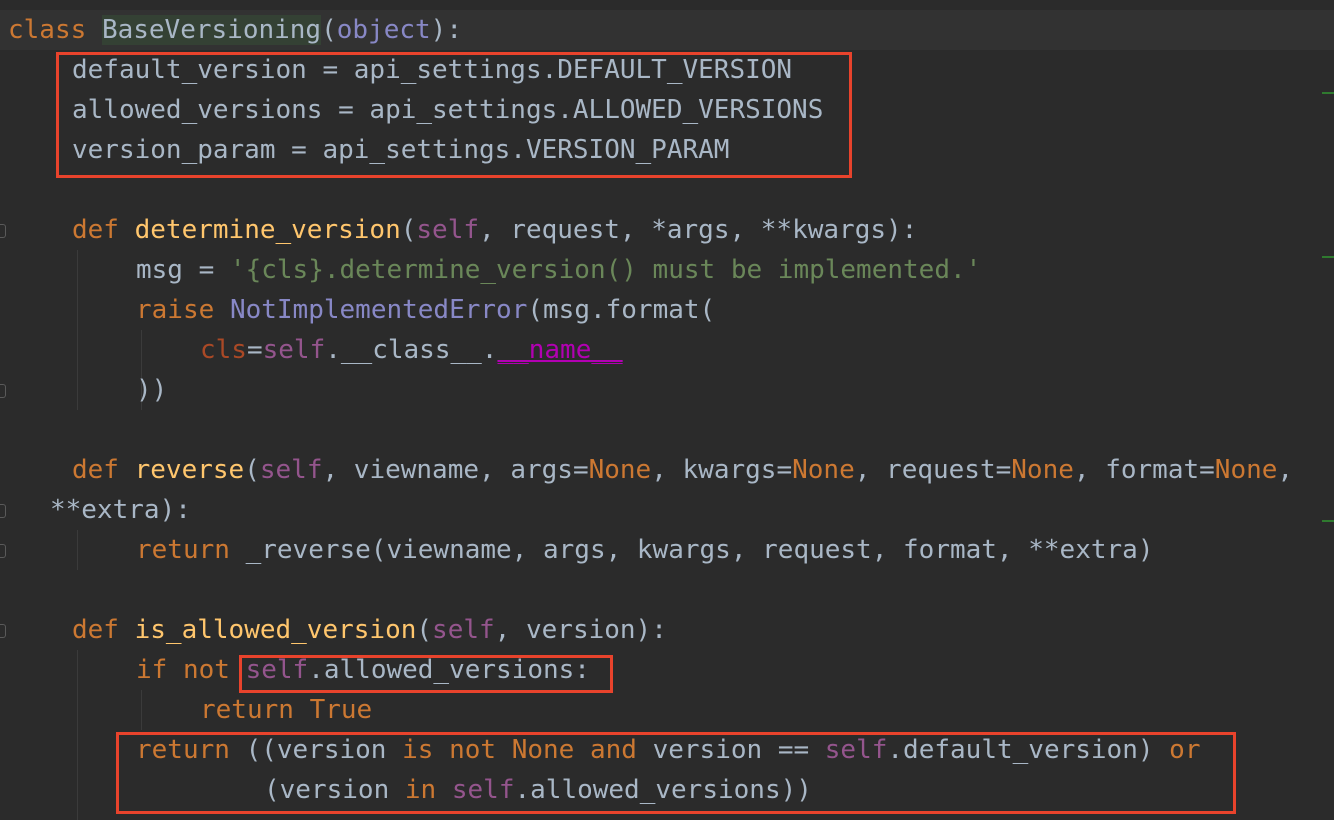 This screenshot has width=1334, height=820. I want to click on magic-attribute: __name__, so click(560, 350).